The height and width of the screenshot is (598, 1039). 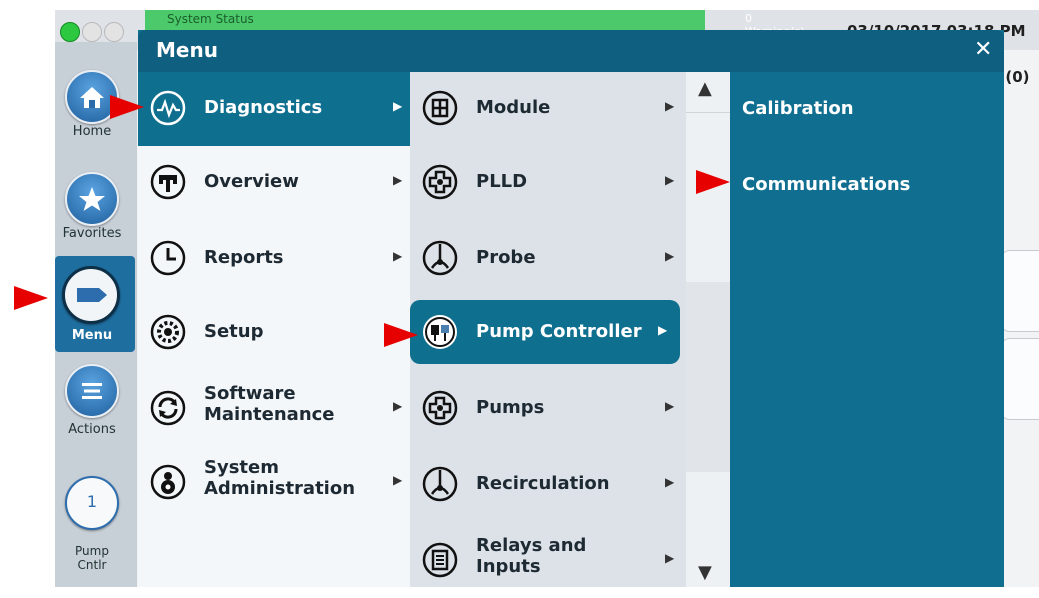 What do you see at coordinates (440, 182) in the screenshot?
I see `plld-icon` at bounding box center [440, 182].